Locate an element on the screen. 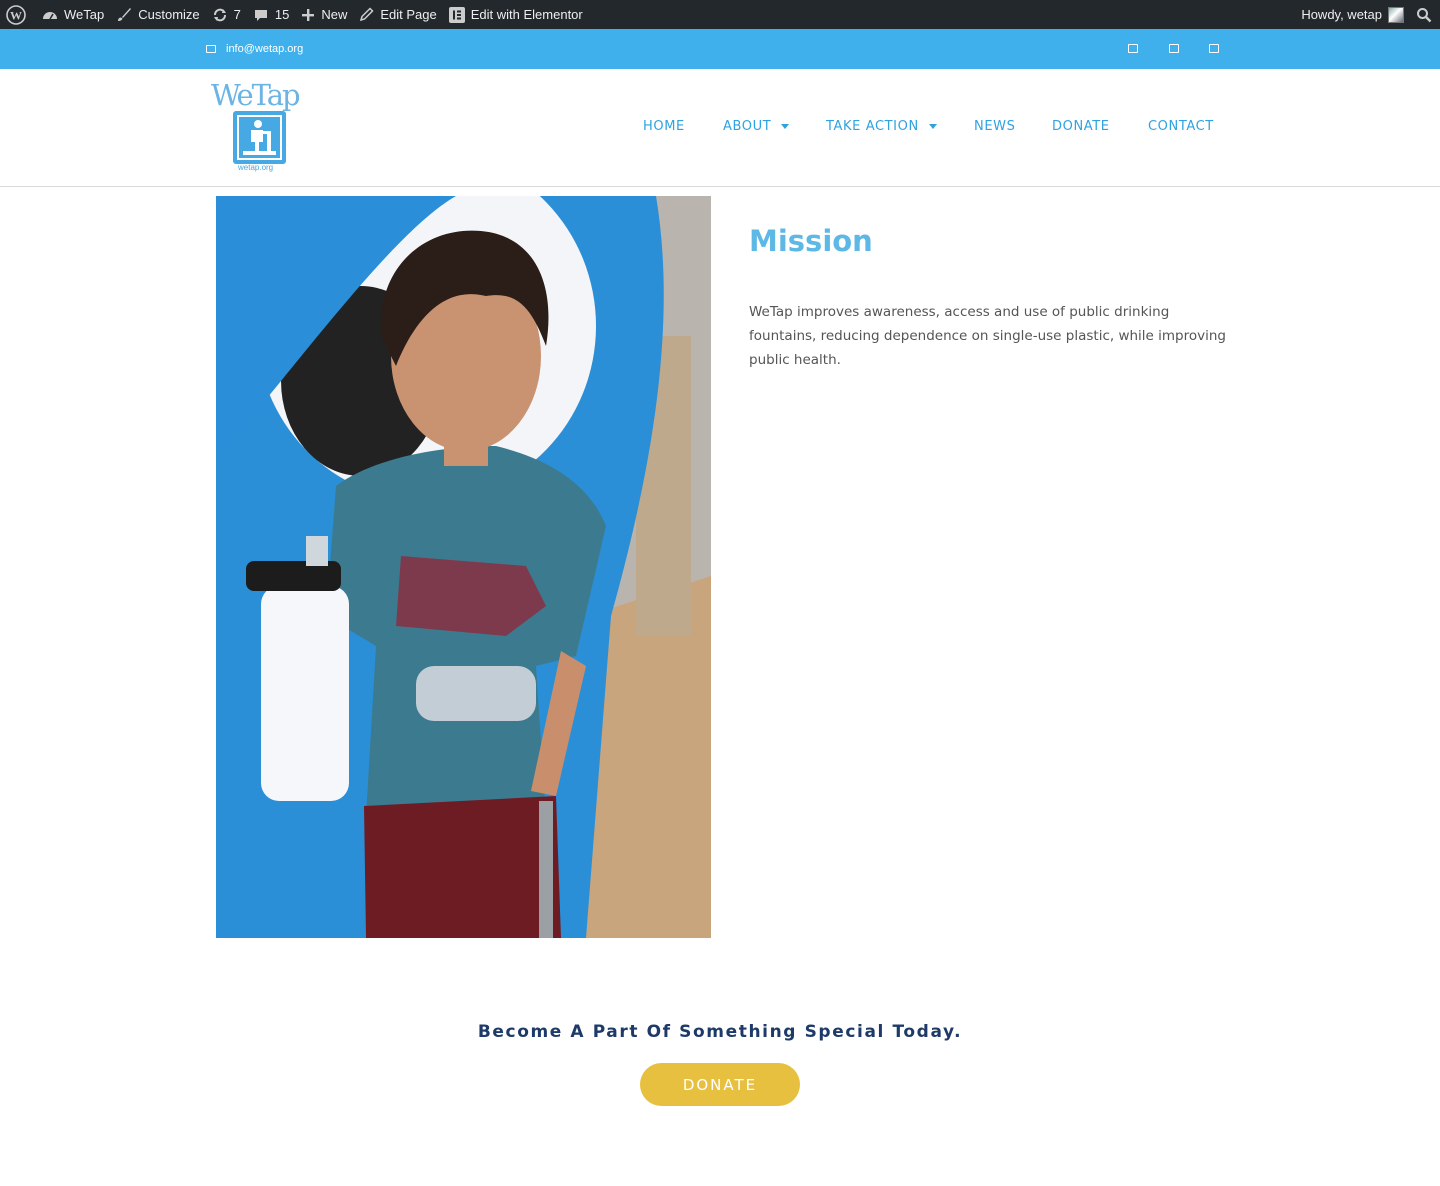 This screenshot has width=1440, height=1186. dashboard-icon is located at coordinates (50, 15).